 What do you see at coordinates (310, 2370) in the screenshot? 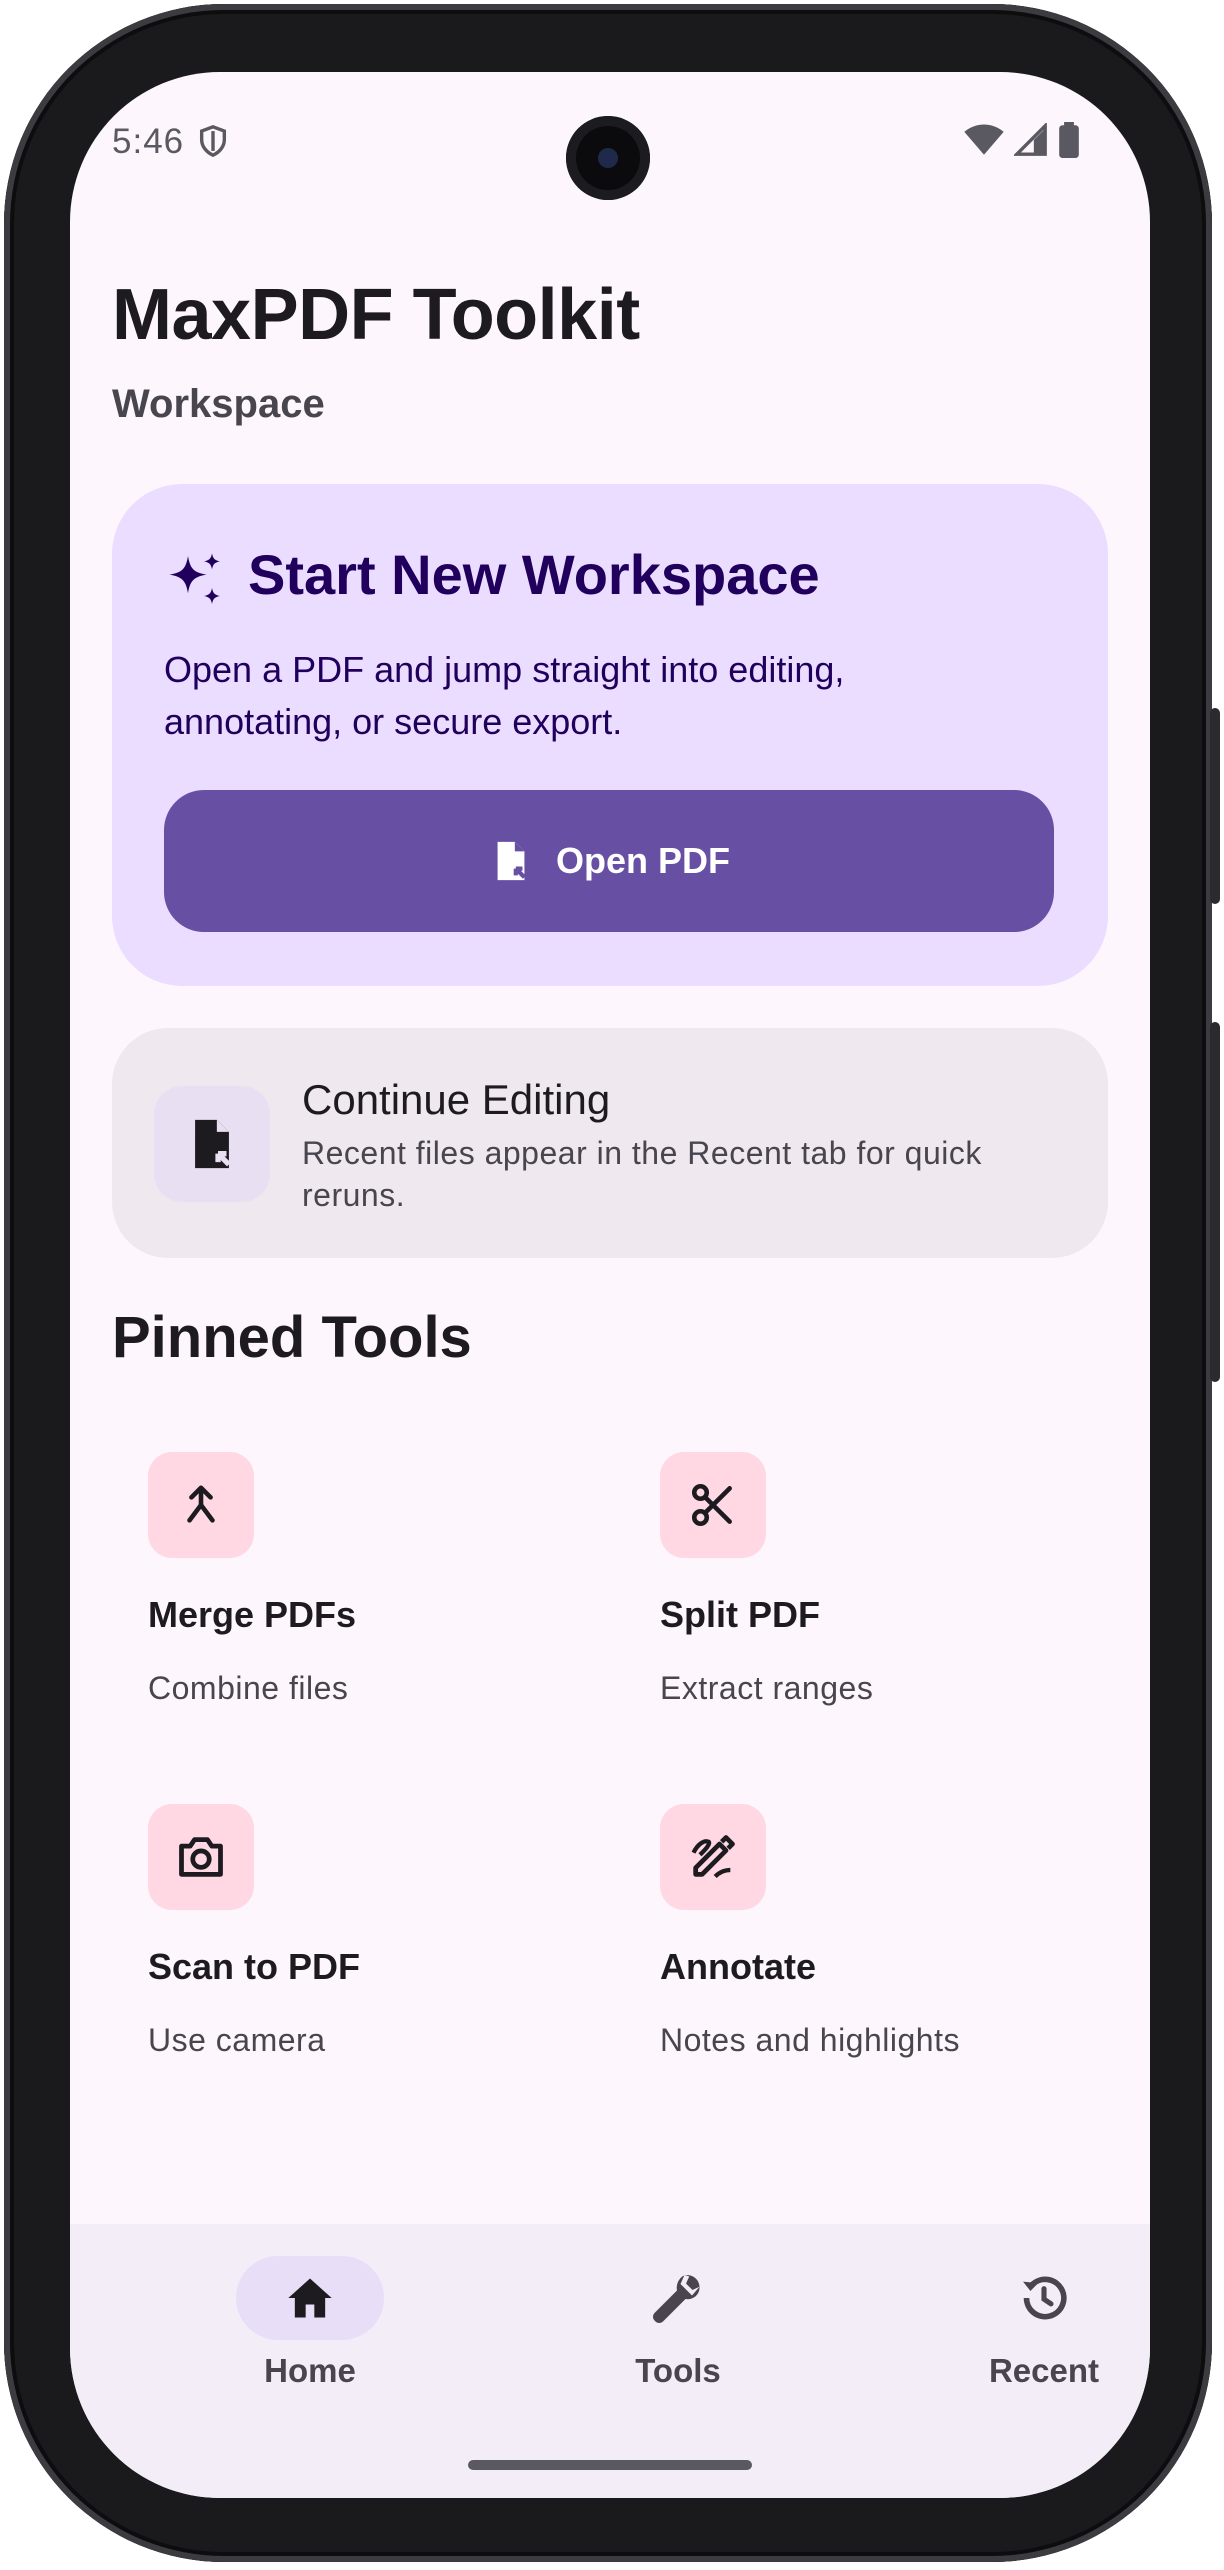
I see `nav-label: Home` at bounding box center [310, 2370].